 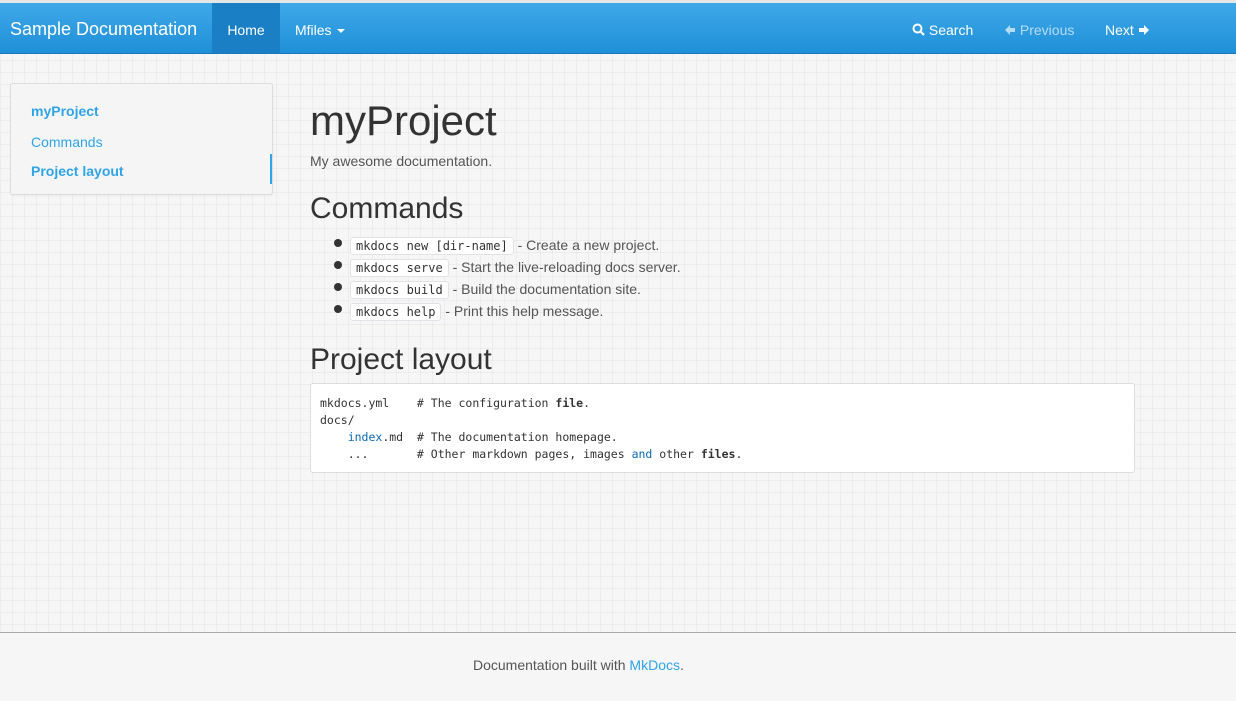 What do you see at coordinates (1010, 30) in the screenshot?
I see `arrow-left-icon` at bounding box center [1010, 30].